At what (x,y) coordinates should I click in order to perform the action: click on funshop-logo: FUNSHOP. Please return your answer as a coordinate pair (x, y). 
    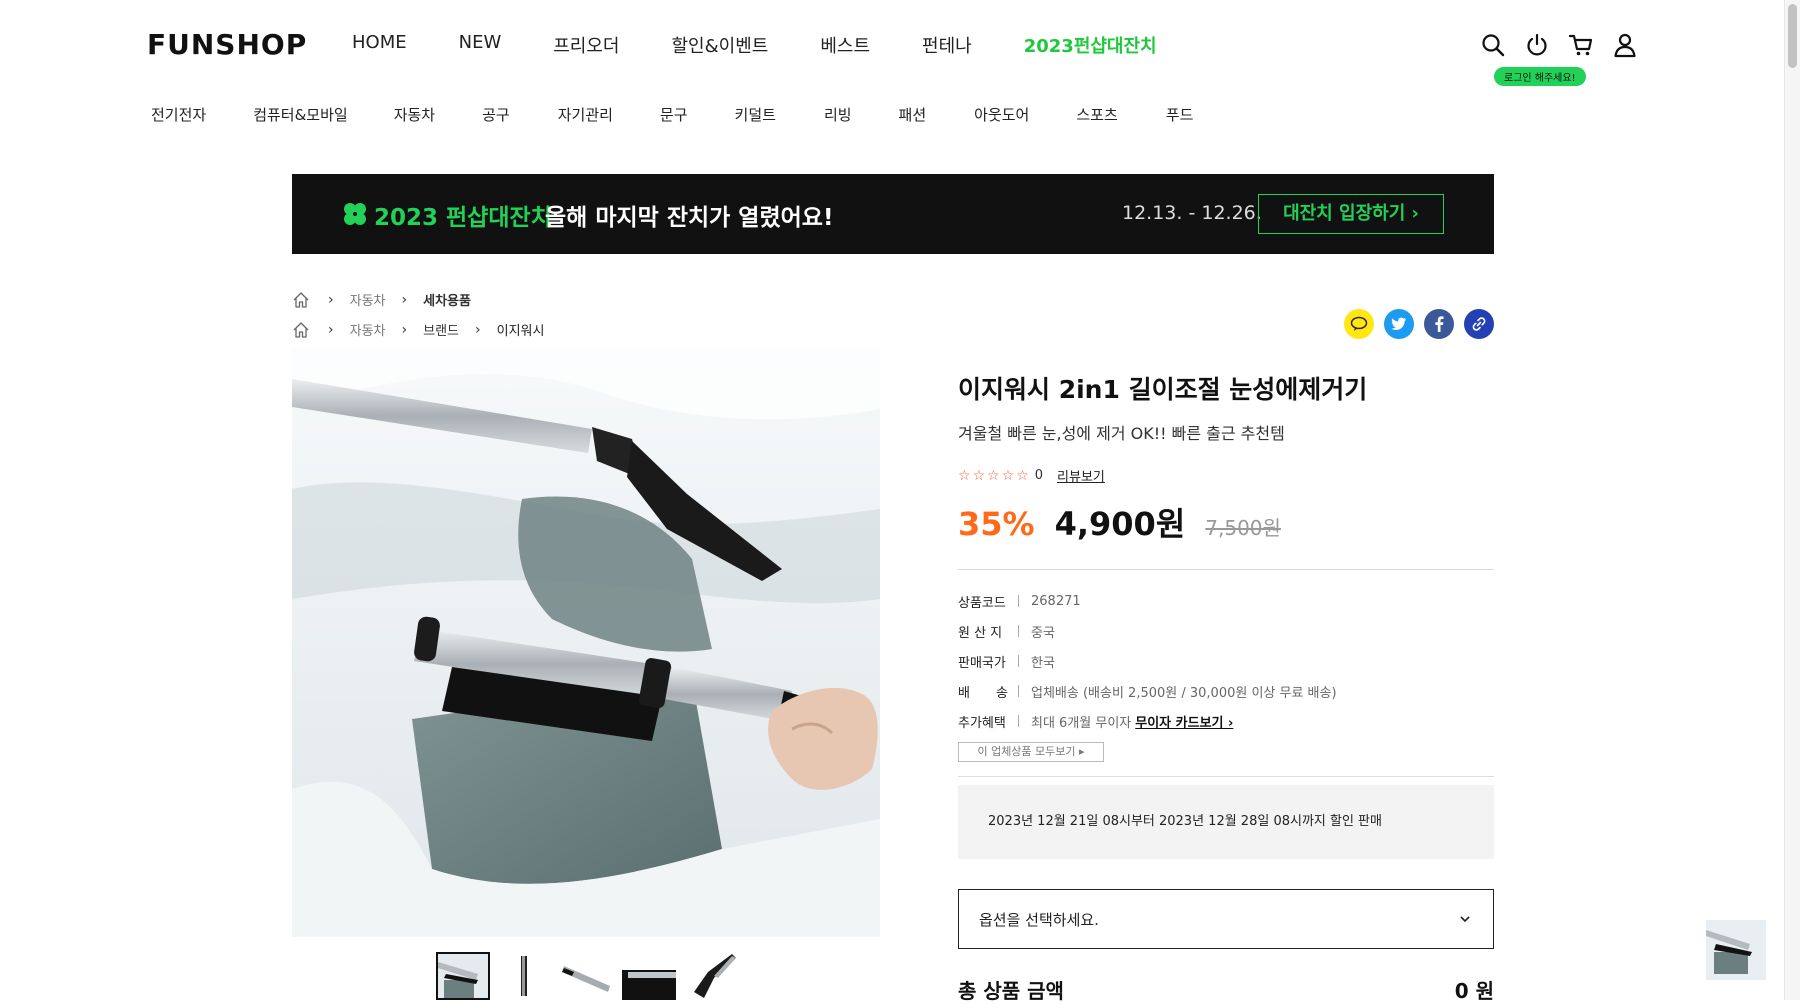
    Looking at the image, I should click on (227, 44).